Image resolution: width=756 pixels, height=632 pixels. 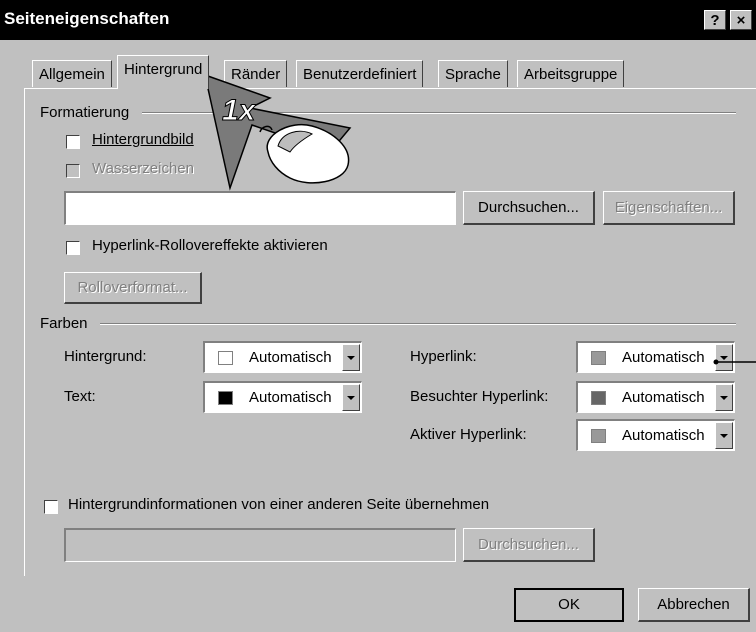 I want to click on callout-dot, so click(x=716, y=362).